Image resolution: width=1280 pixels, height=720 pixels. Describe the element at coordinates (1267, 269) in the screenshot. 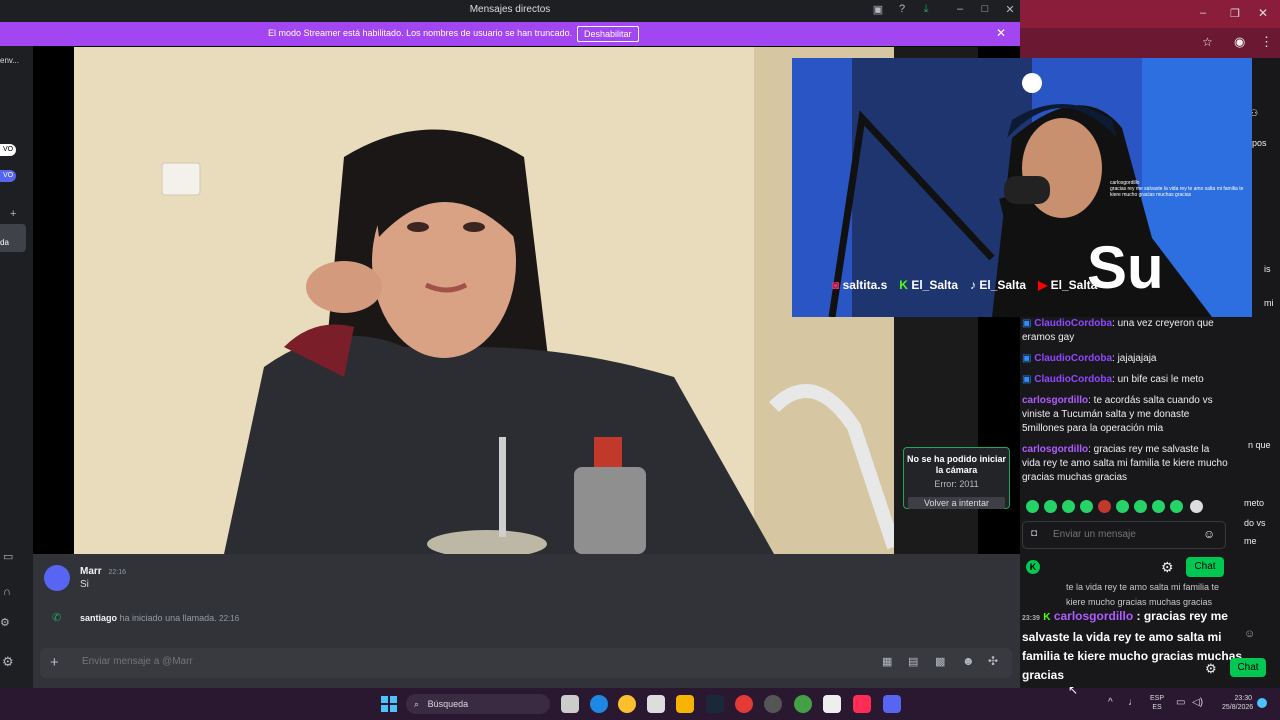

I see `fragment-text: is` at that location.